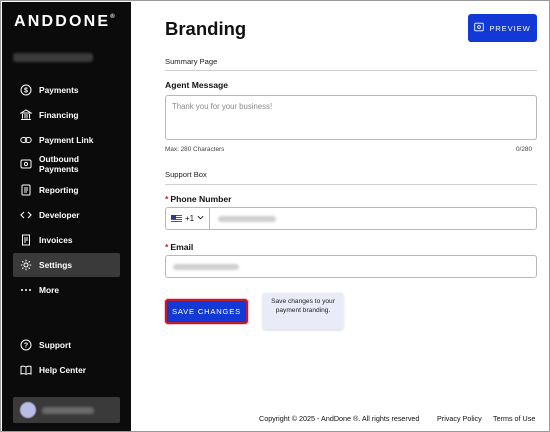  What do you see at coordinates (206, 28) in the screenshot?
I see `page-title: Branding` at bounding box center [206, 28].